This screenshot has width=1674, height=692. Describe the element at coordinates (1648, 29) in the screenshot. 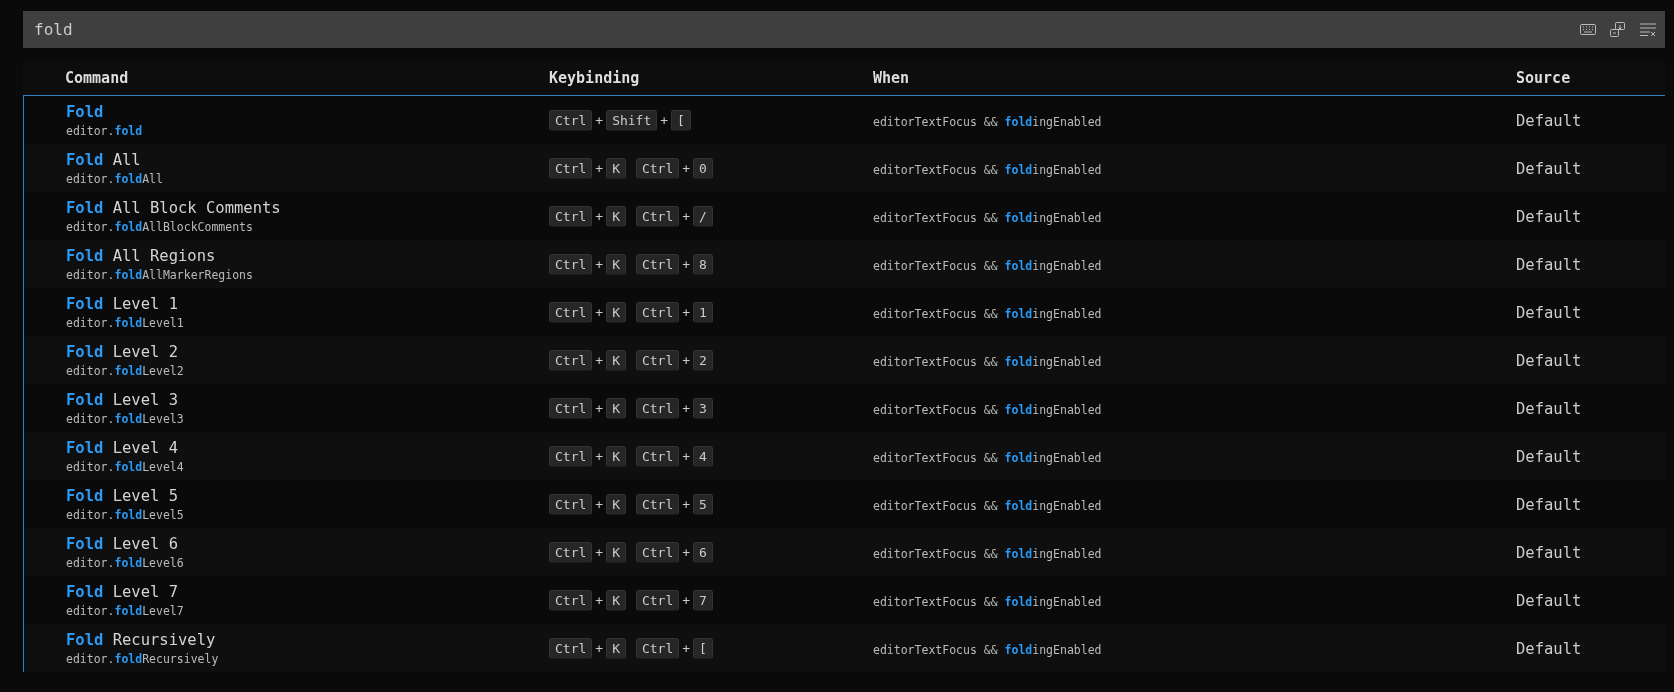

I see `sort-clear-icon` at that location.